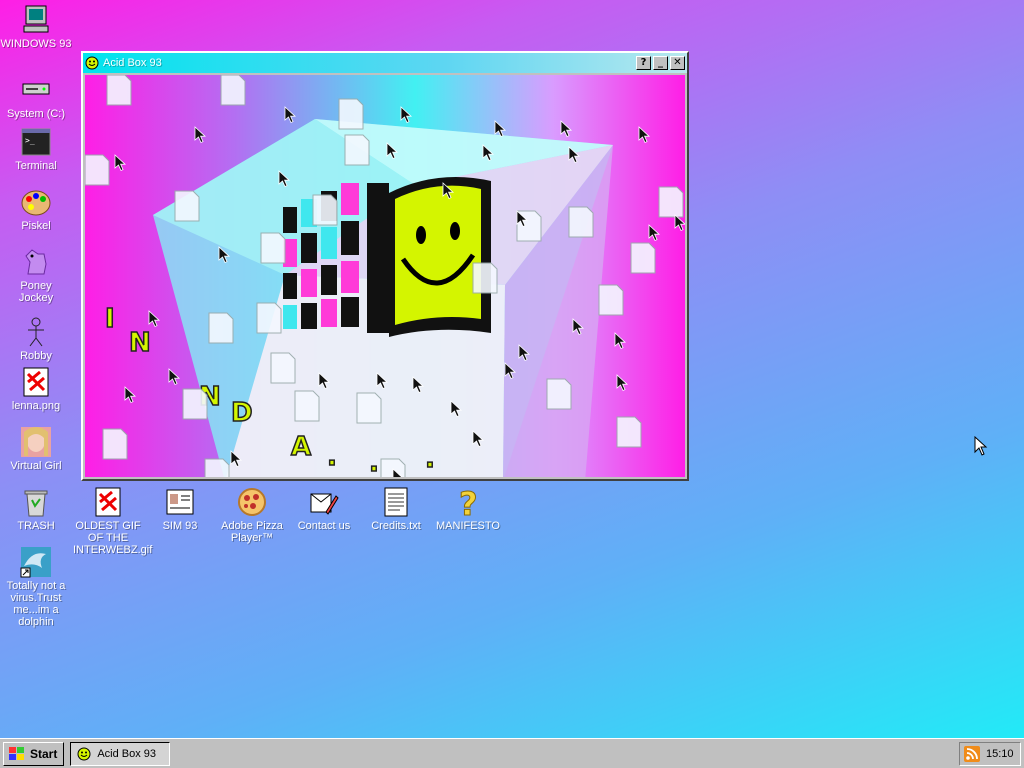 The width and height of the screenshot is (1024, 768). I want to click on sim93-icon, so click(180, 502).